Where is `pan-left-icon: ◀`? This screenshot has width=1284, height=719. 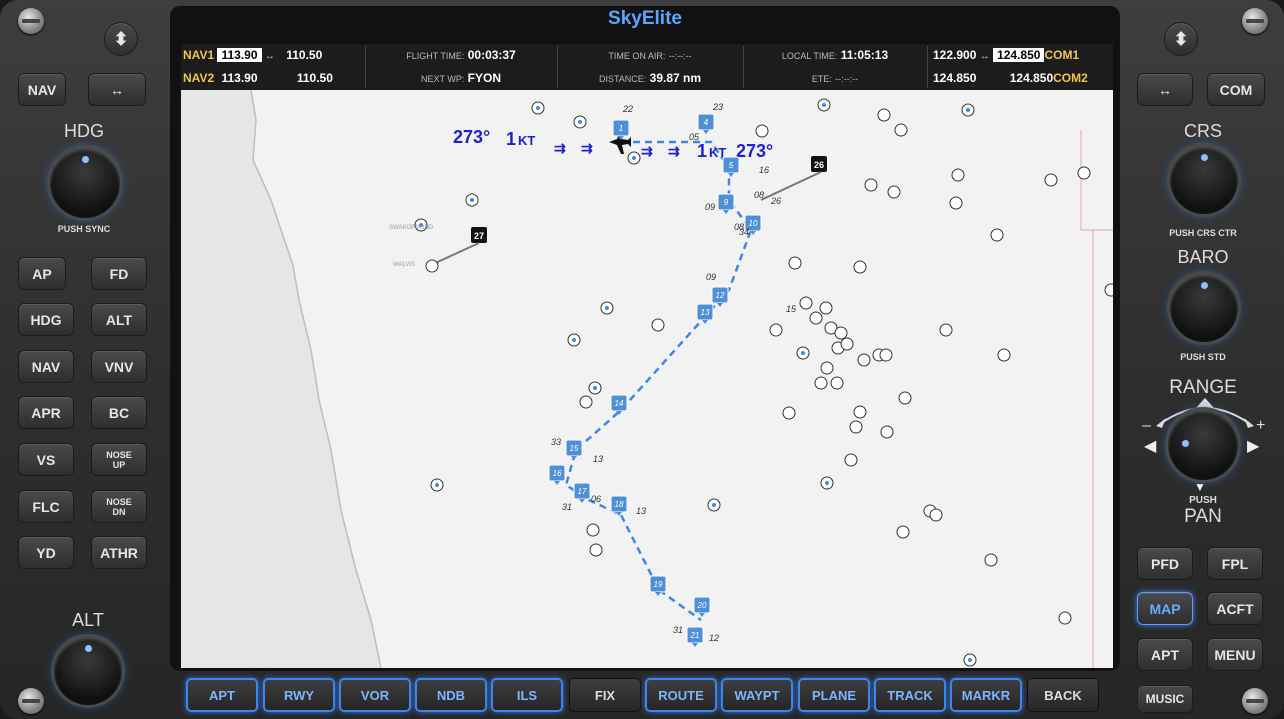
pan-left-icon: ◀ is located at coordinates (1150, 446).